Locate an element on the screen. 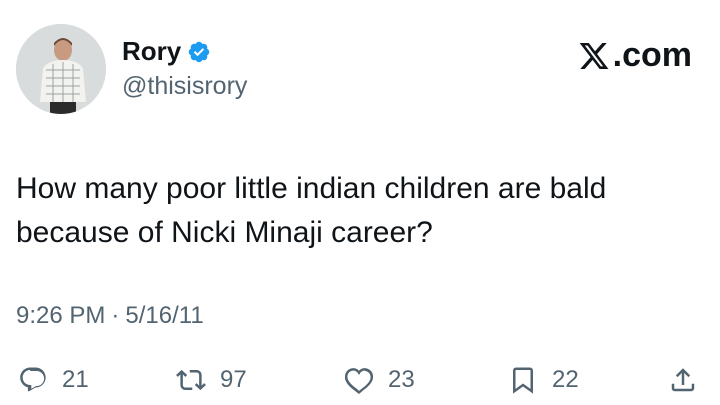 The width and height of the screenshot is (720, 405). tweet-date: 5/16/11 is located at coordinates (164, 316).